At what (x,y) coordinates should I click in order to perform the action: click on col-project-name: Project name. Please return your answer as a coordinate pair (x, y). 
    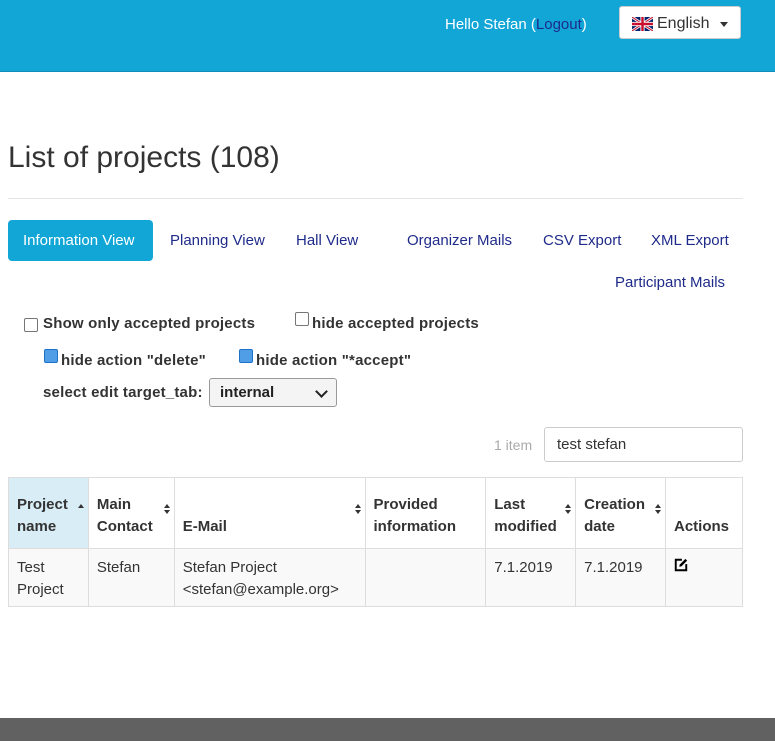
    Looking at the image, I should click on (48, 513).